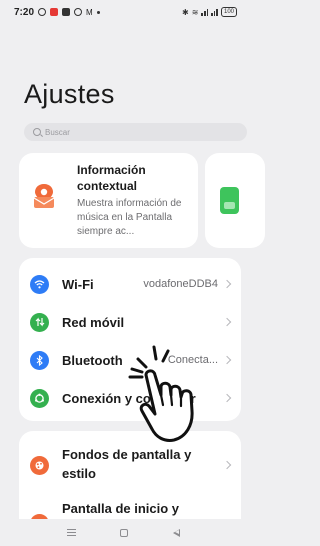  Describe the element at coordinates (39, 360) in the screenshot. I see `bluetooth-icon` at that location.